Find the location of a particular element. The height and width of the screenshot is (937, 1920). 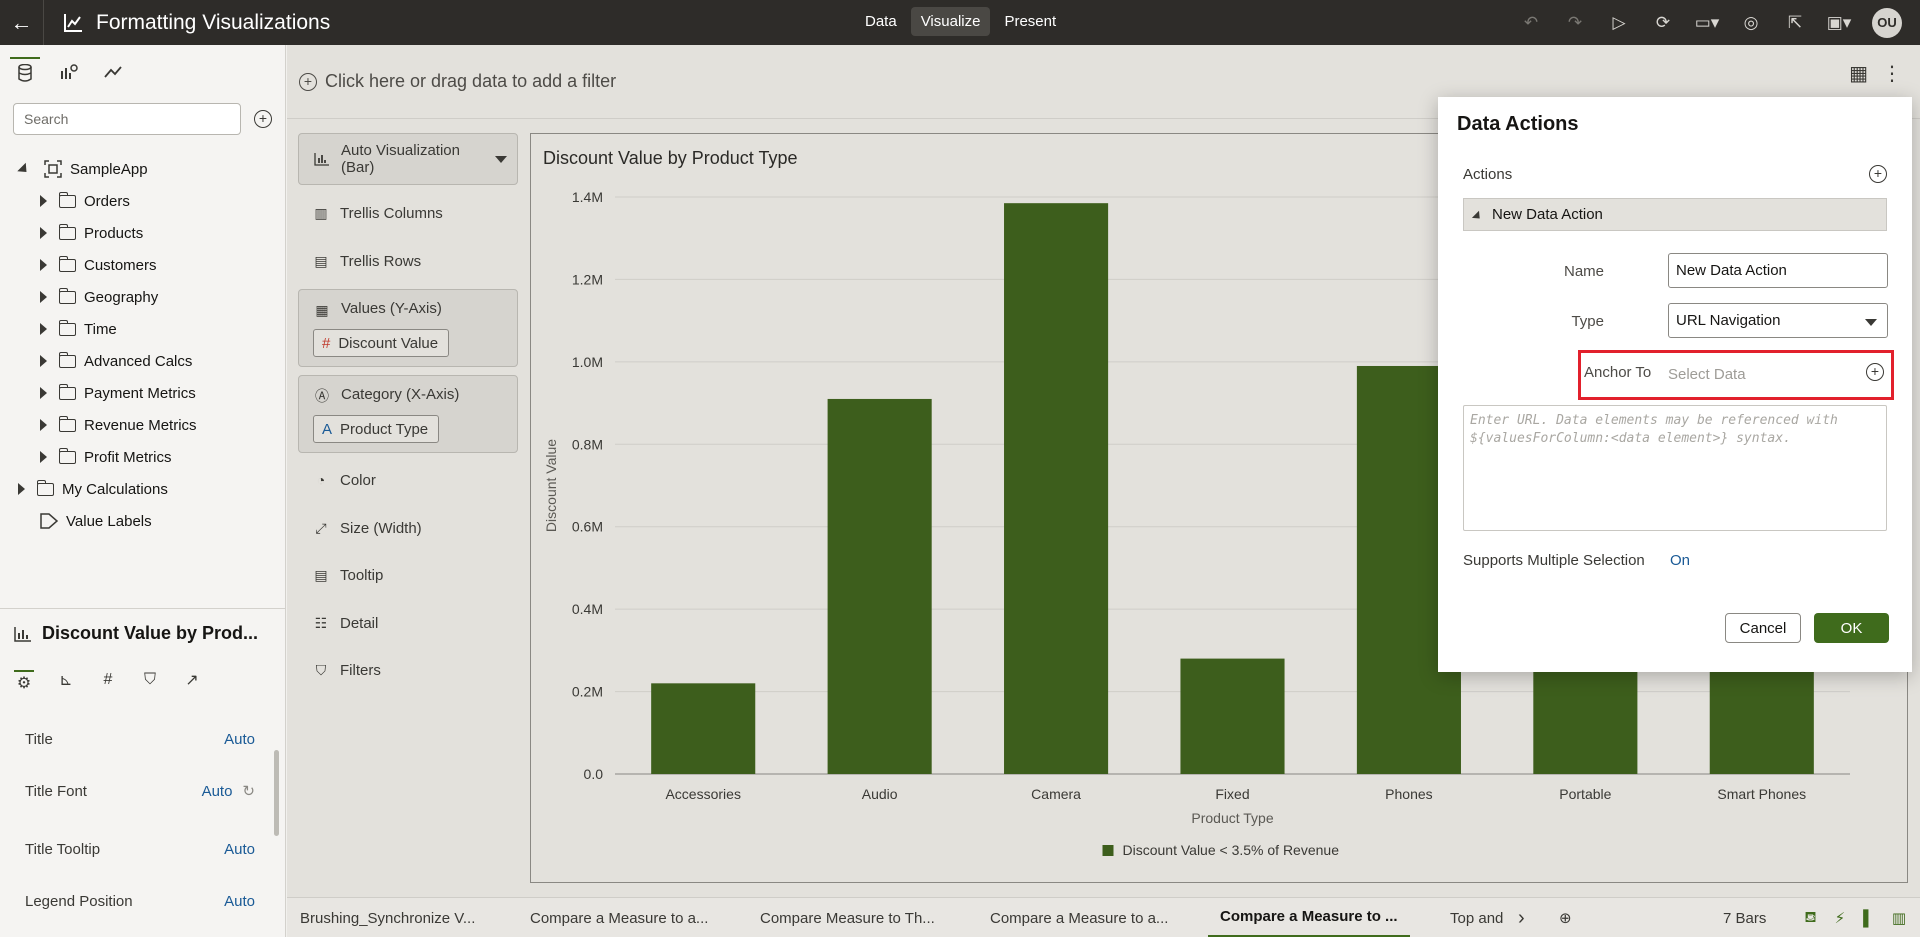

panel-toggle-icon: ▌ is located at coordinates (1868, 918).